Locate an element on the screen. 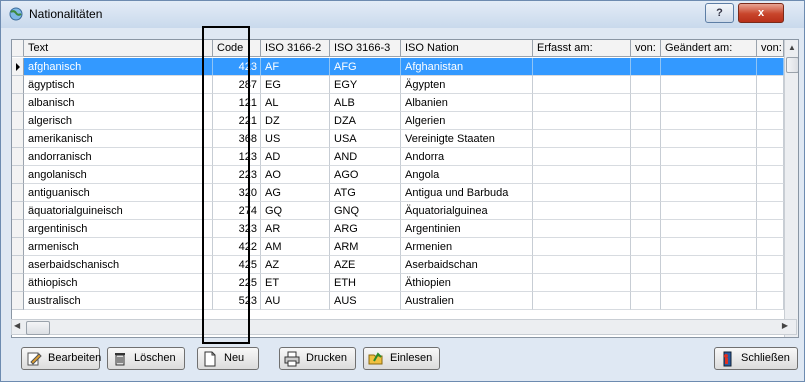 Image resolution: width=805 pixels, height=382 pixels. cell-text: antiguanisch is located at coordinates (118, 193).